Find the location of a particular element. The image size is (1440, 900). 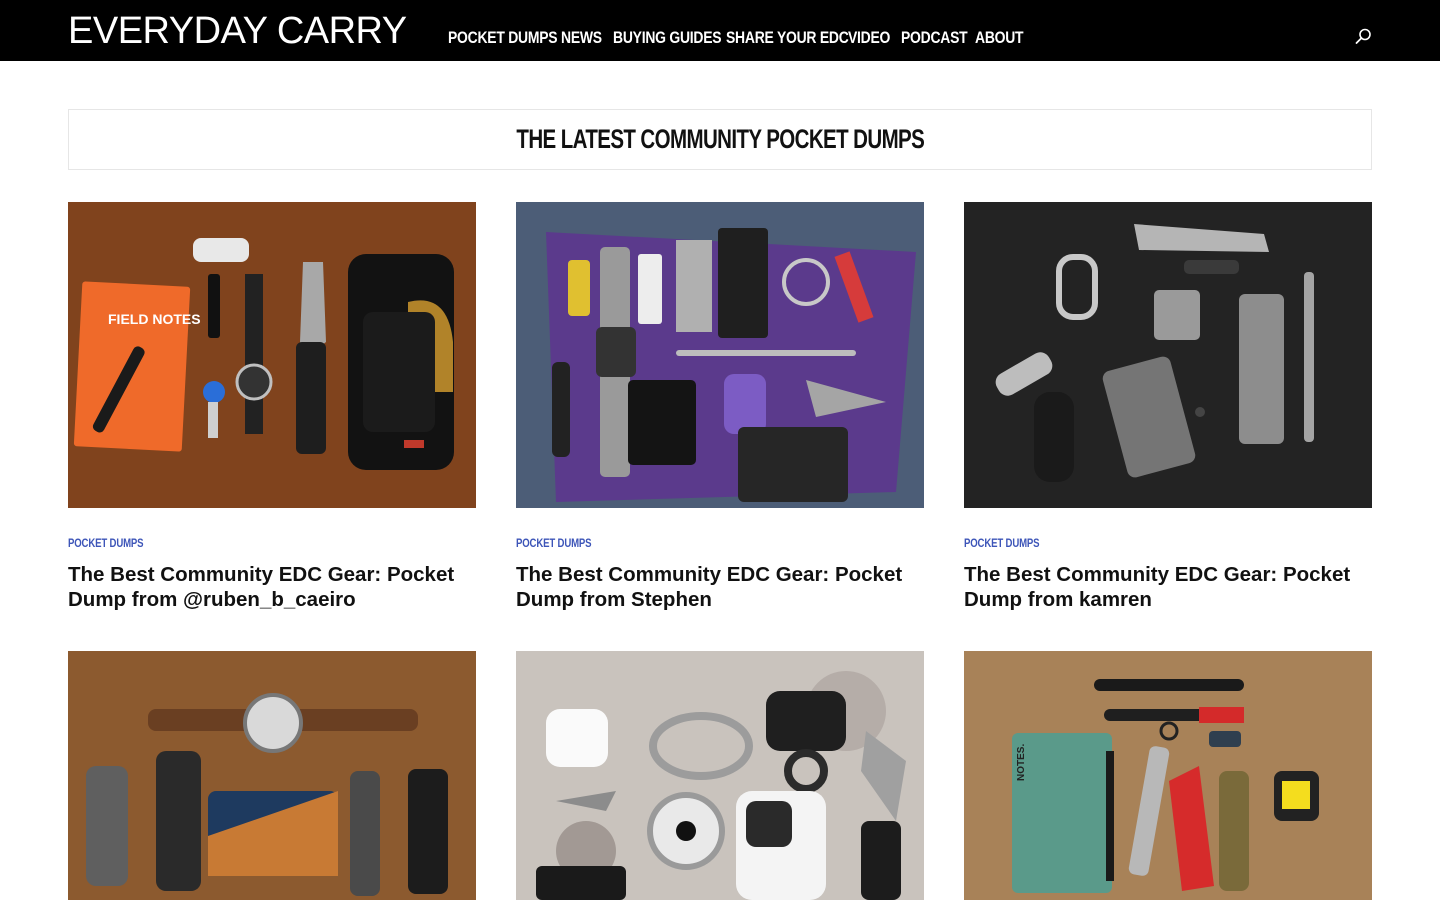

section-title: THE LATEST COMMUNITY POCKET DUMPS is located at coordinates (720, 139).